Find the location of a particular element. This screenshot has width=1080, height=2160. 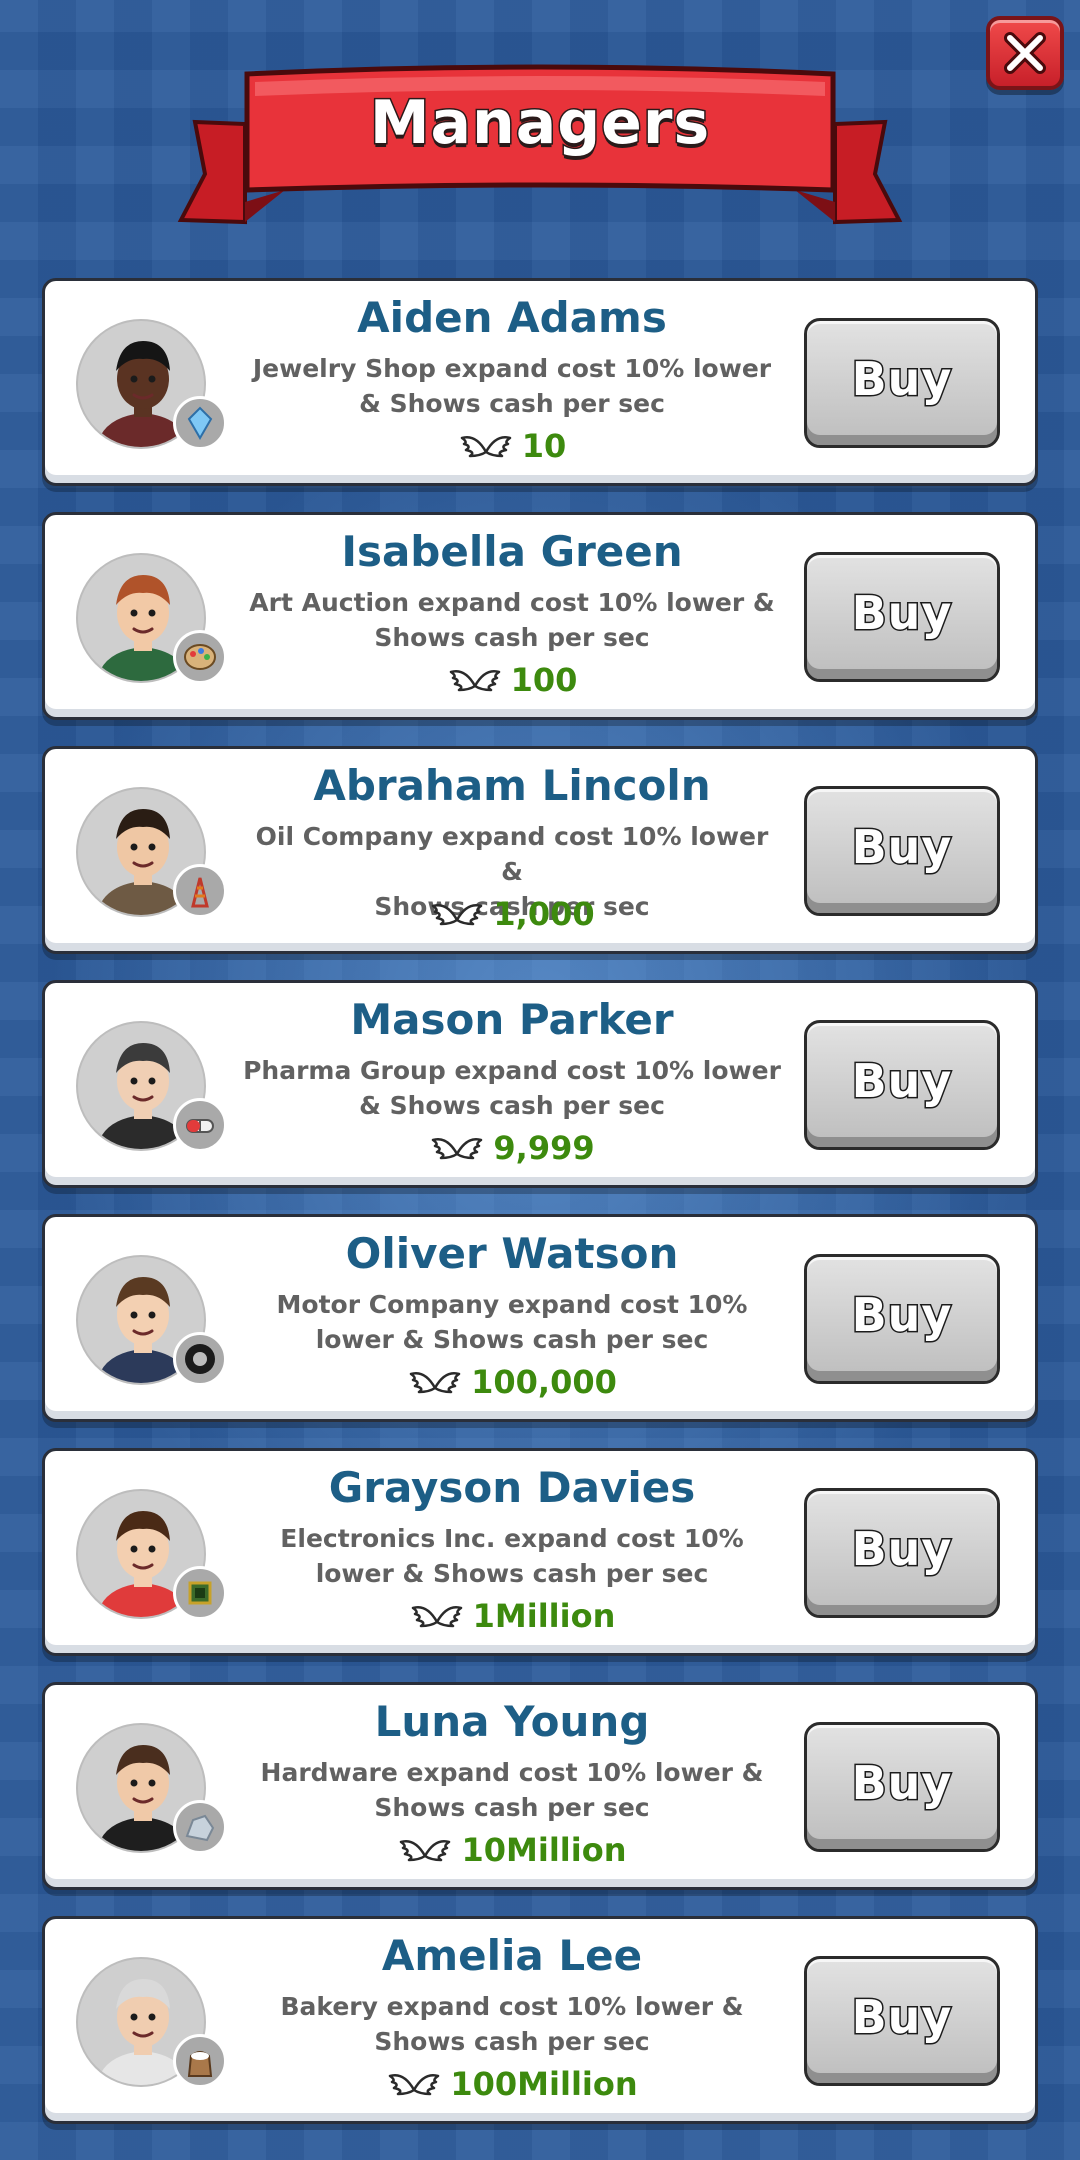

price-value: 1Million is located at coordinates (544, 1616).